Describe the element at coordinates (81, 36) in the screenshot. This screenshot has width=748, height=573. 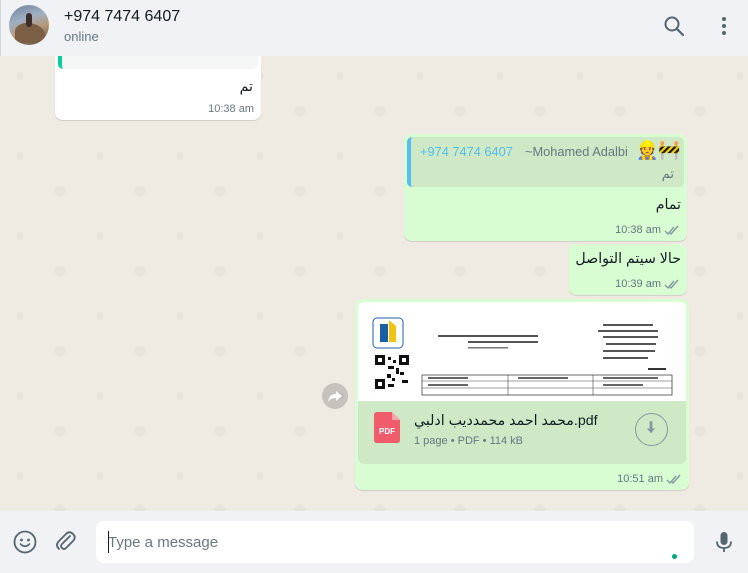
I see `contact-status: online` at that location.